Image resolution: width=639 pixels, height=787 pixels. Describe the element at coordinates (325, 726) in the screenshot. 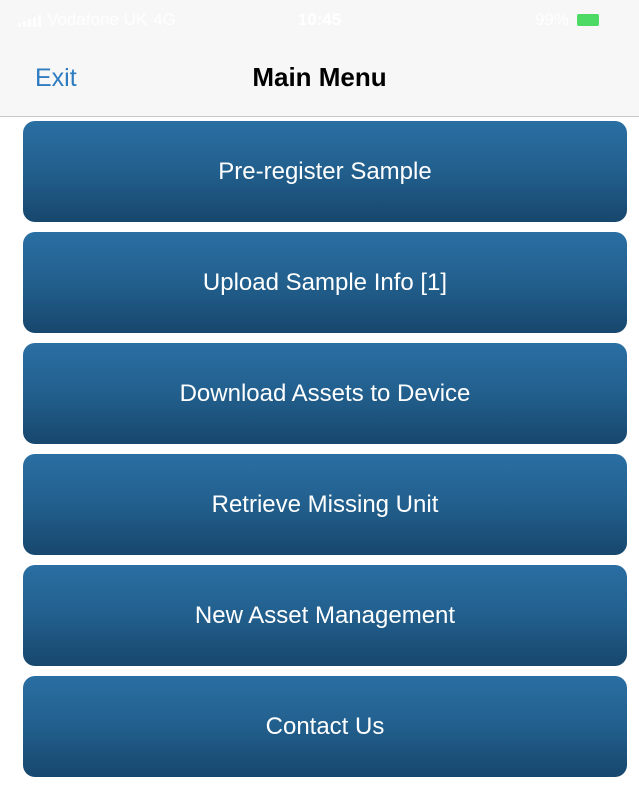

I see `contact-us-button: Contact Us` at that location.